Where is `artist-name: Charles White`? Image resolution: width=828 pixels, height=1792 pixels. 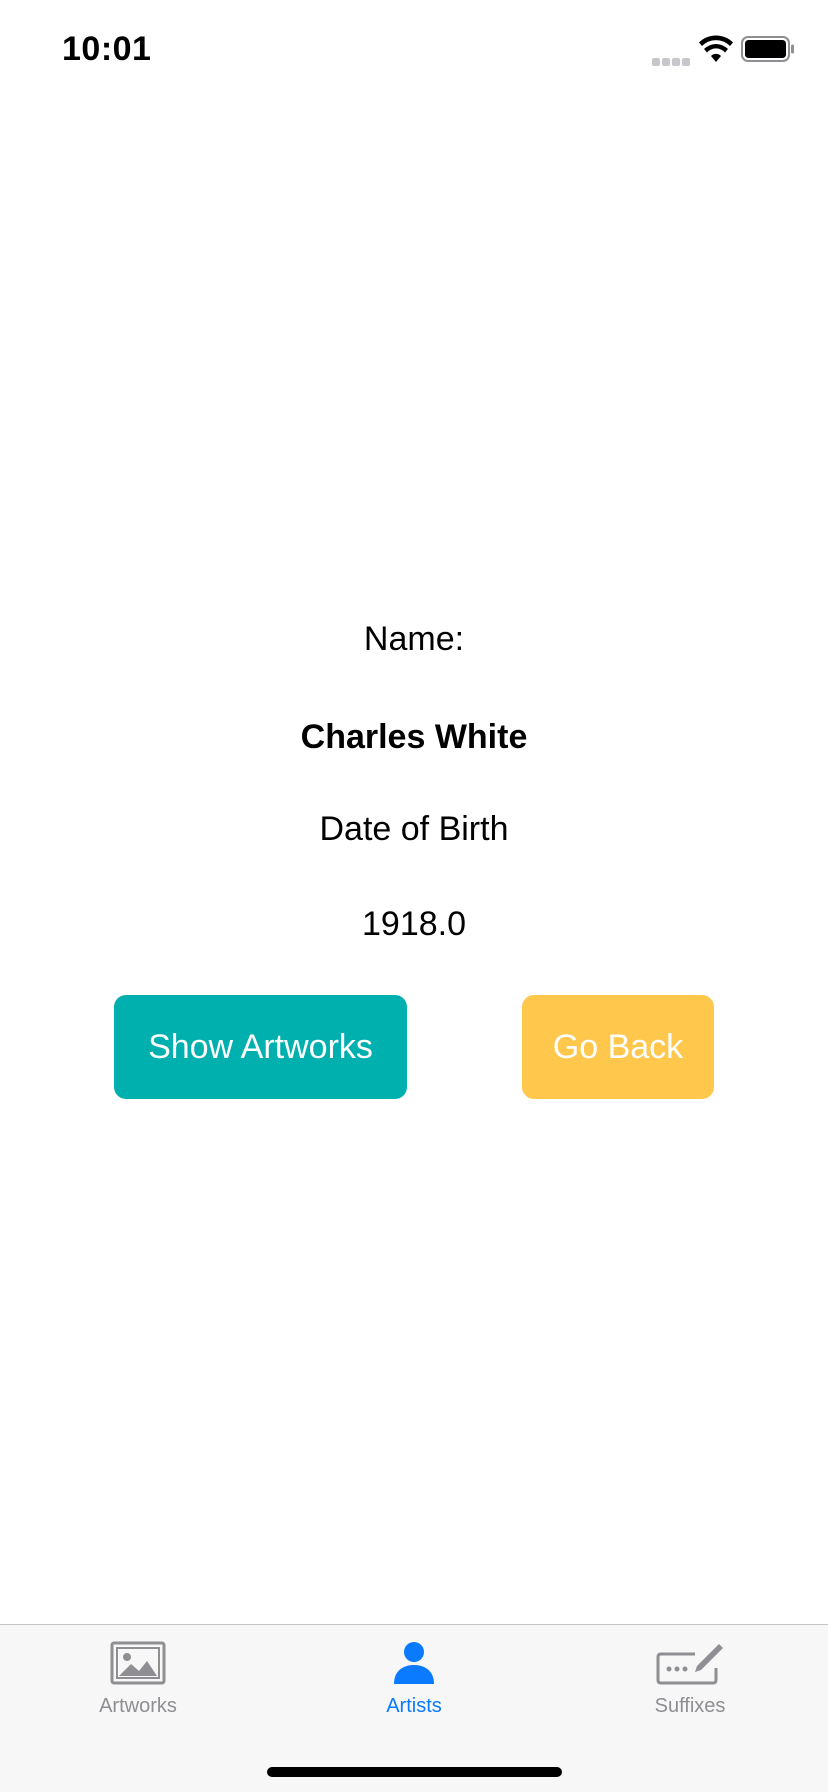 artist-name: Charles White is located at coordinates (414, 737).